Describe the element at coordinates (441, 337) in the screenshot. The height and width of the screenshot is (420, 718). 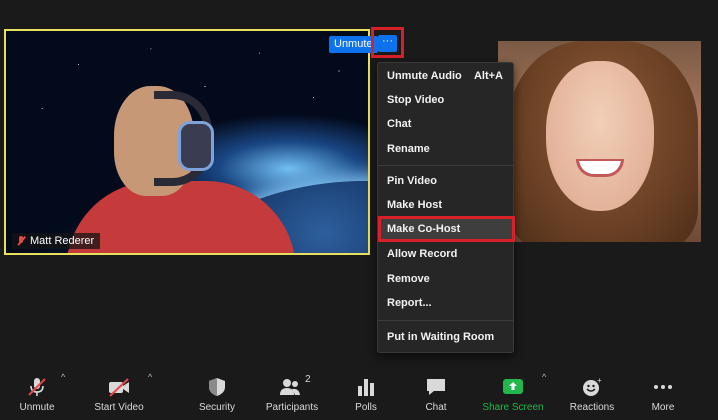
I see `menu-item-label: Put in Waiting Room` at that location.